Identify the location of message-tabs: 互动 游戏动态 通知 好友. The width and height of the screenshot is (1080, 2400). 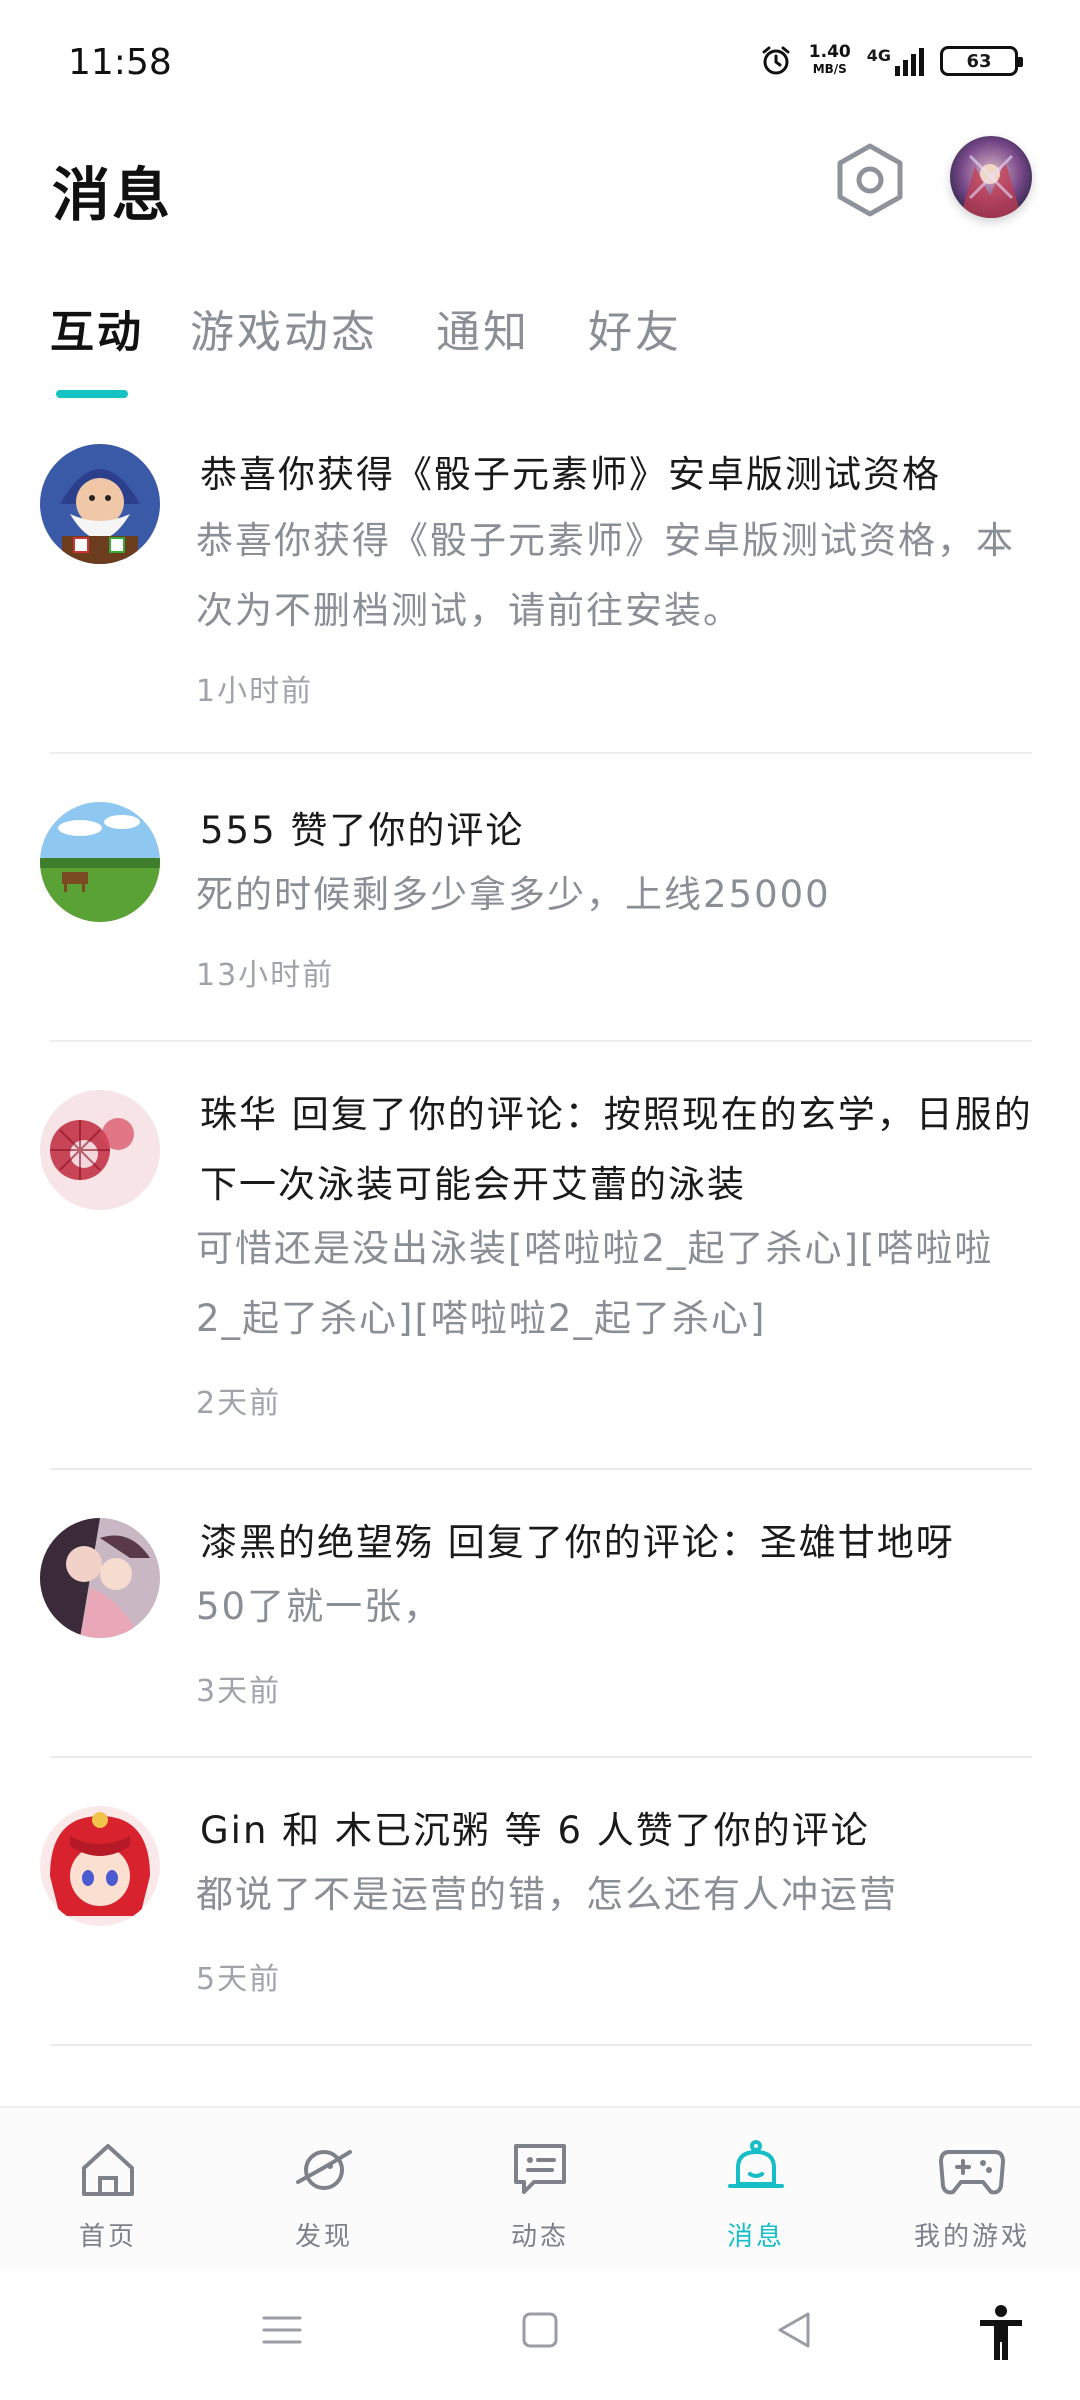
(550, 351).